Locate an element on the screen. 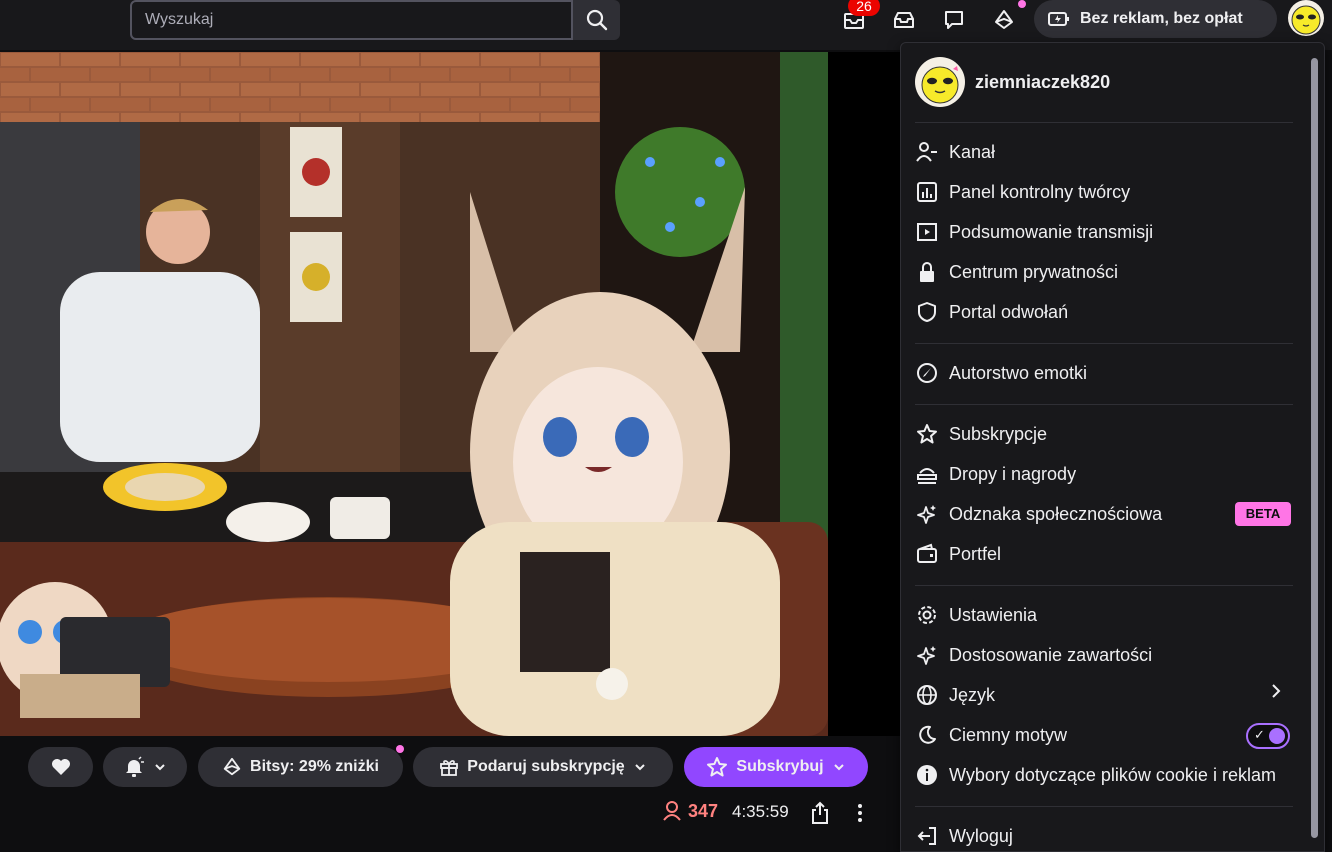 The height and width of the screenshot is (852, 1332). lock-icon is located at coordinates (927, 272).